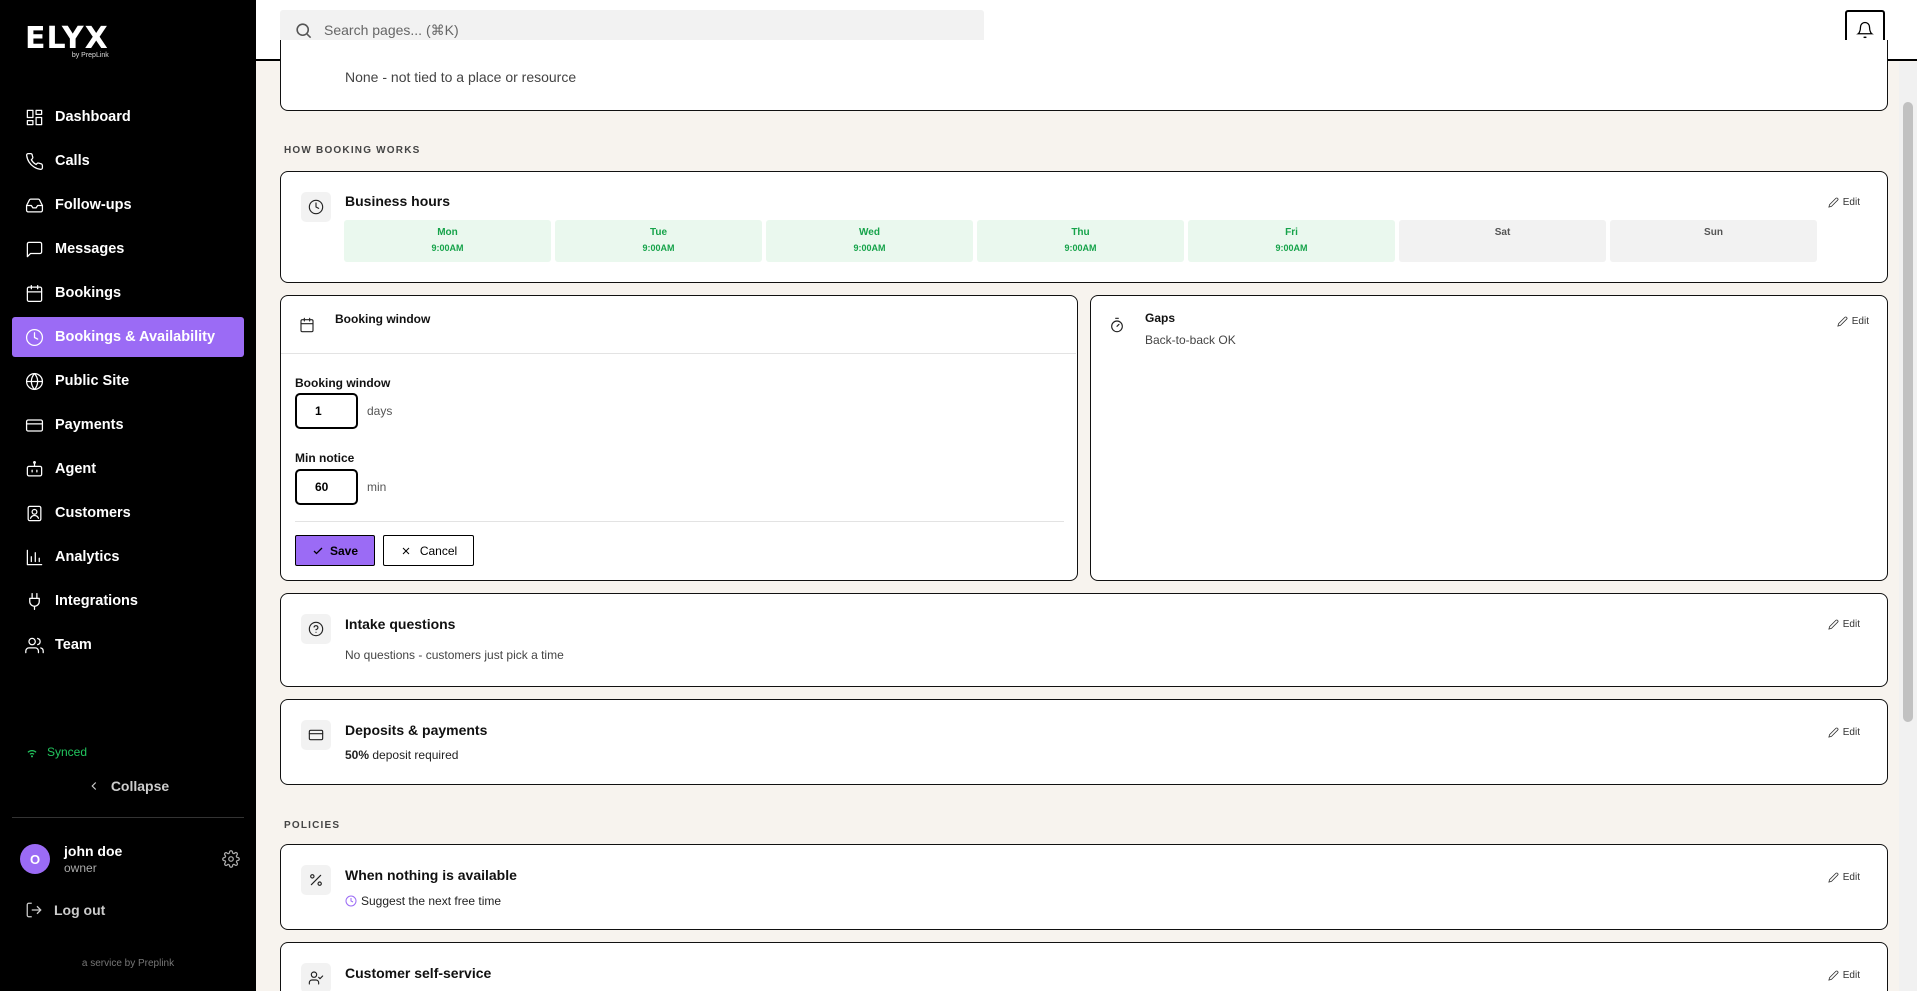 The height and width of the screenshot is (991, 1917). Describe the element at coordinates (431, 875) in the screenshot. I see `nothing-available-title: When nothing is available` at that location.